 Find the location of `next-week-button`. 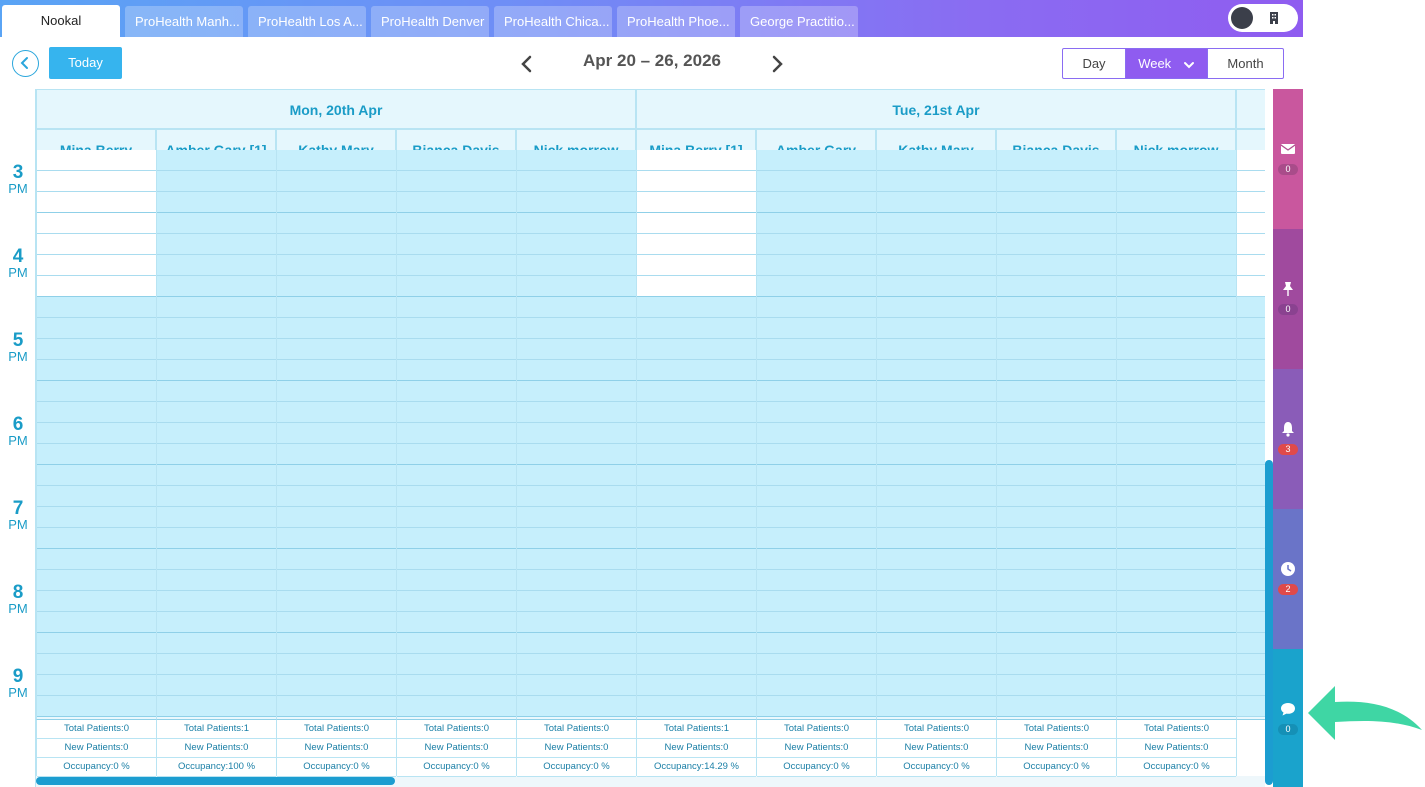

next-week-button is located at coordinates (777, 64).